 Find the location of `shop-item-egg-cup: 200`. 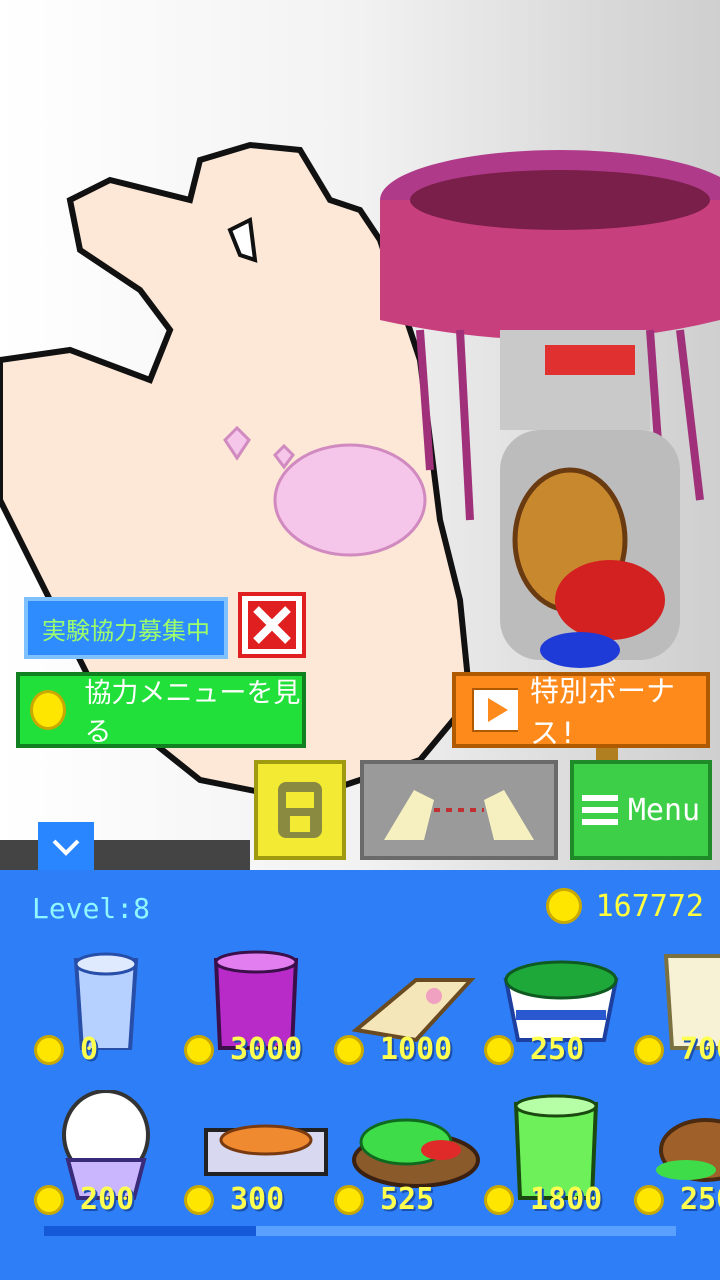

shop-item-egg-cup: 200 is located at coordinates (109, 1160).